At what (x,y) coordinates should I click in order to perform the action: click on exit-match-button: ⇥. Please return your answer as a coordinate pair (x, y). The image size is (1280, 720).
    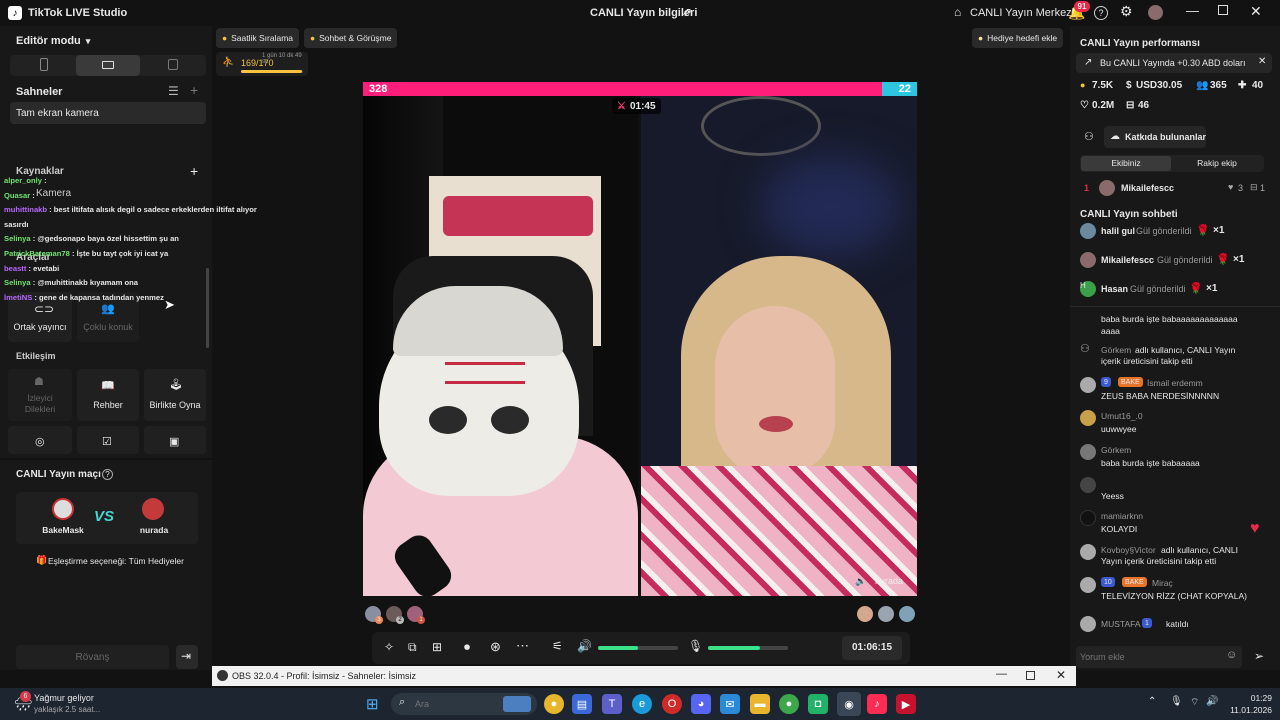
    Looking at the image, I should click on (187, 657).